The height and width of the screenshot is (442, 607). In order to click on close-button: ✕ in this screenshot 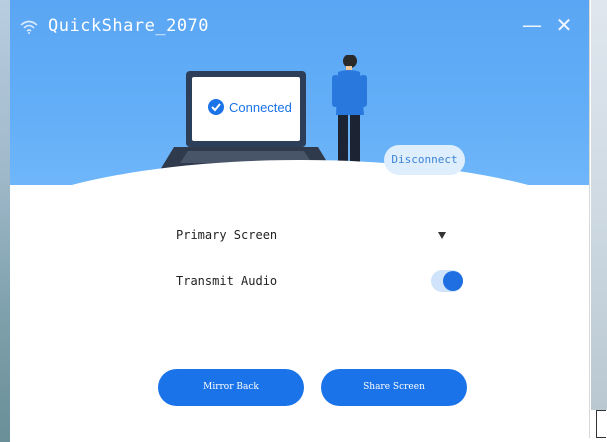, I will do `click(564, 25)`.